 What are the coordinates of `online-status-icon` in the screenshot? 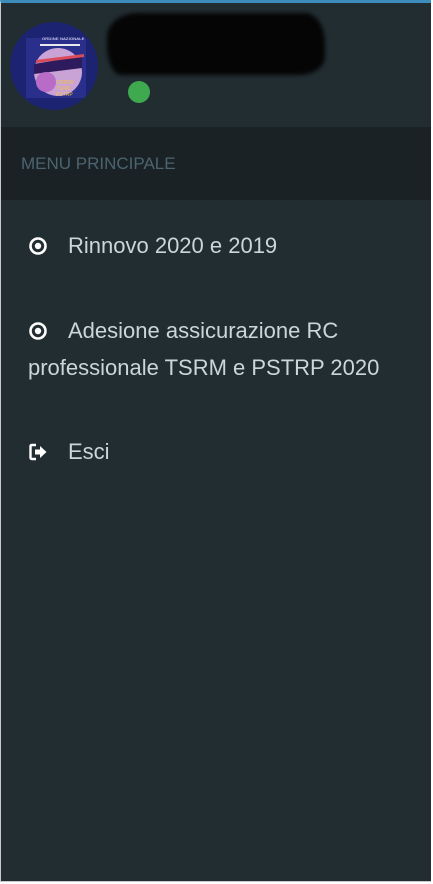 It's located at (139, 92).